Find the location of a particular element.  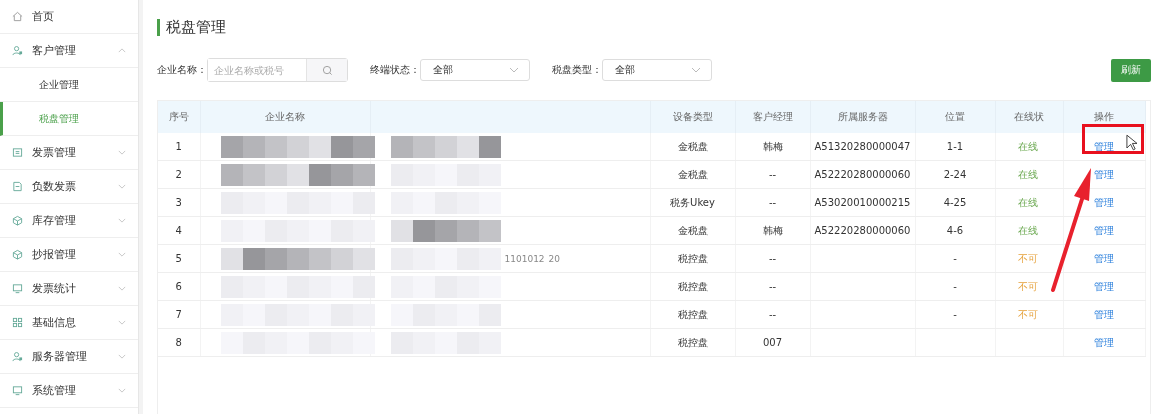

ticket-icon is located at coordinates (17, 152).